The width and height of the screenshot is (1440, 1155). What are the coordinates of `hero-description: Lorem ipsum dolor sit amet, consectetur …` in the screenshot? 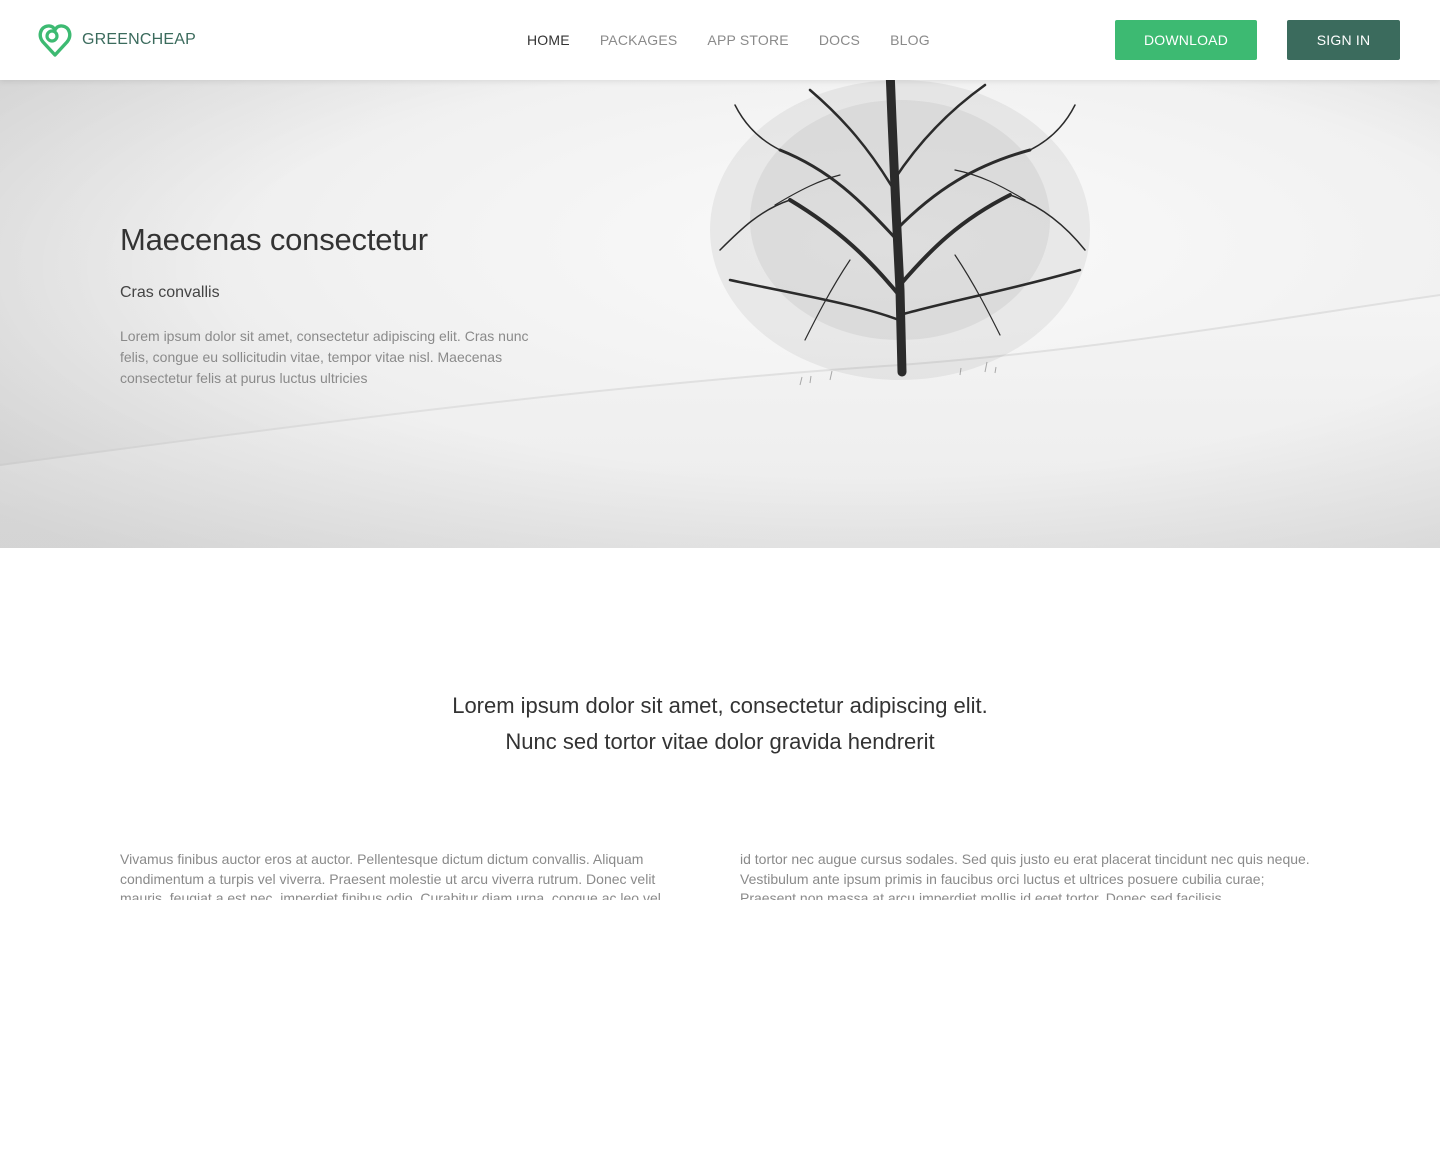 It's located at (324, 357).